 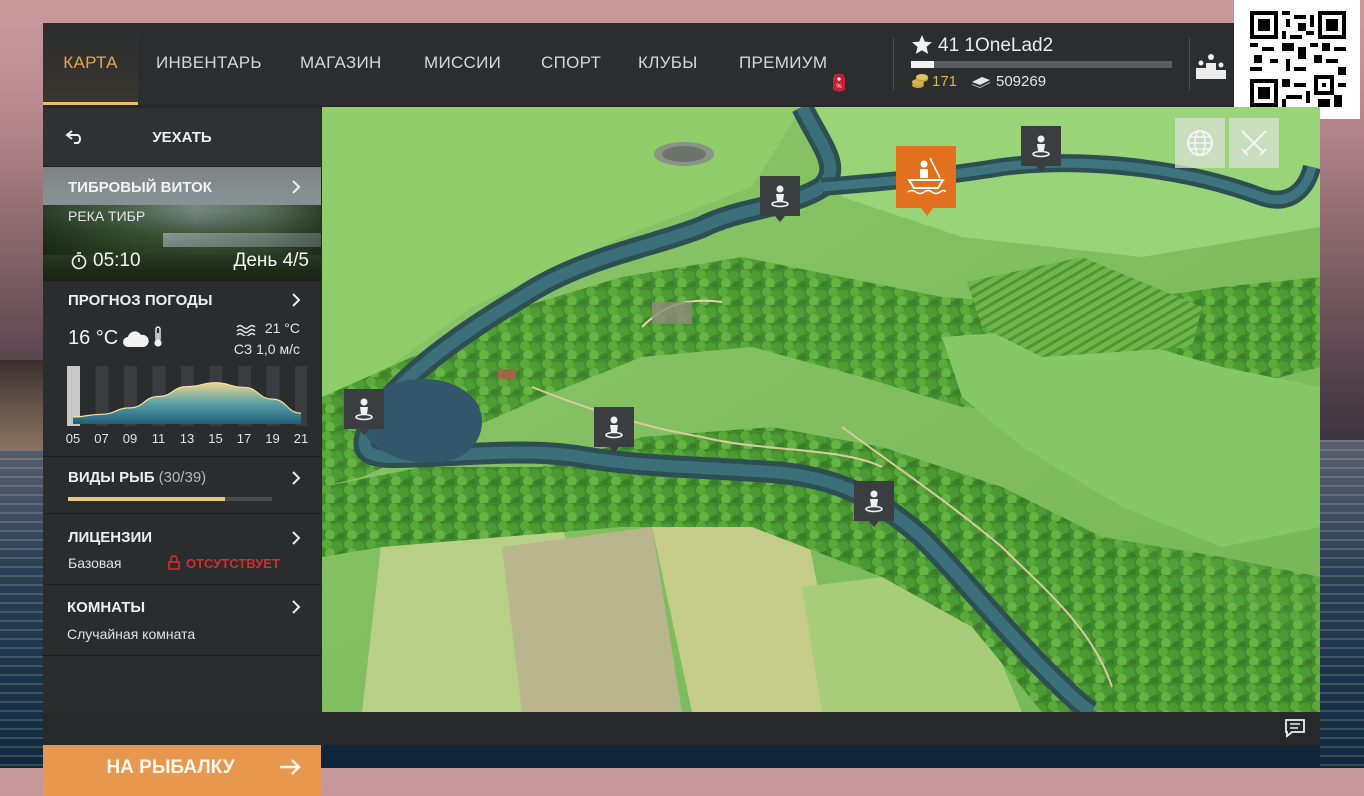 I want to click on rooms-title: КОМНАТЫ, so click(x=106, y=607).